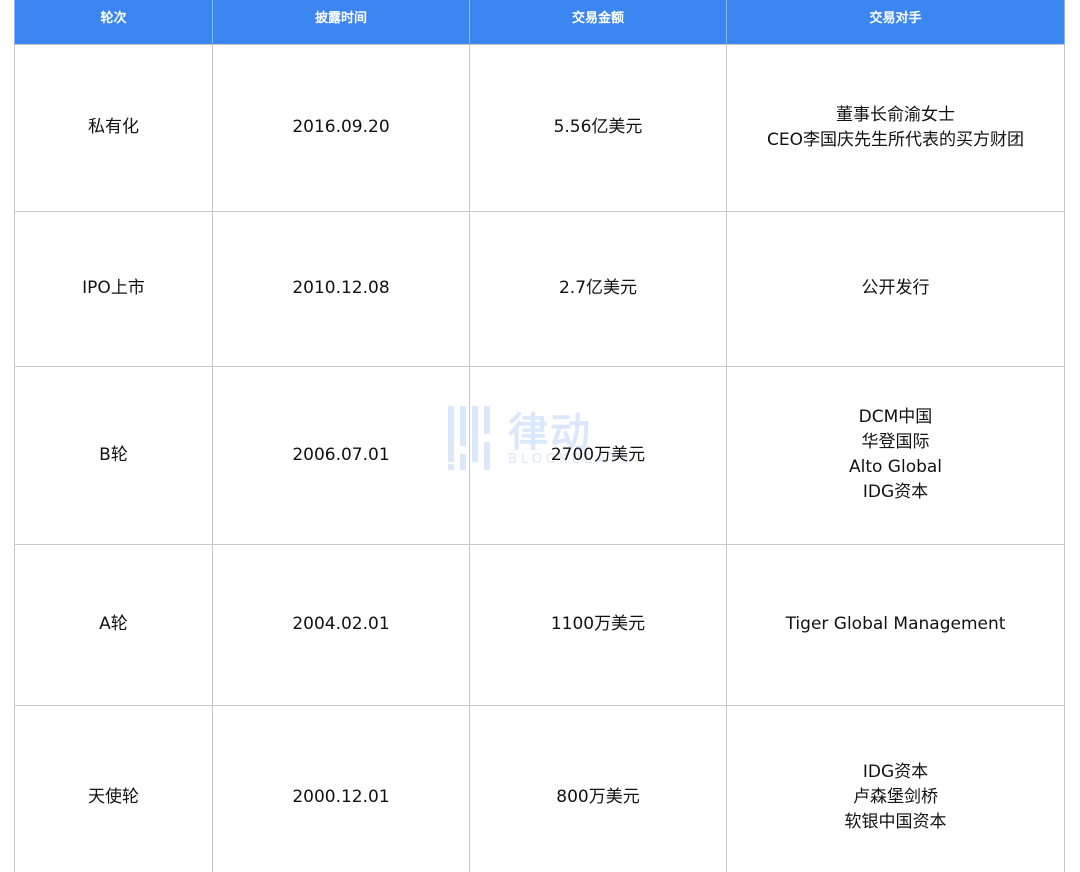 The image size is (1080, 872). Describe the element at coordinates (598, 788) in the screenshot. I see `cell-amount: 800万美元` at that location.